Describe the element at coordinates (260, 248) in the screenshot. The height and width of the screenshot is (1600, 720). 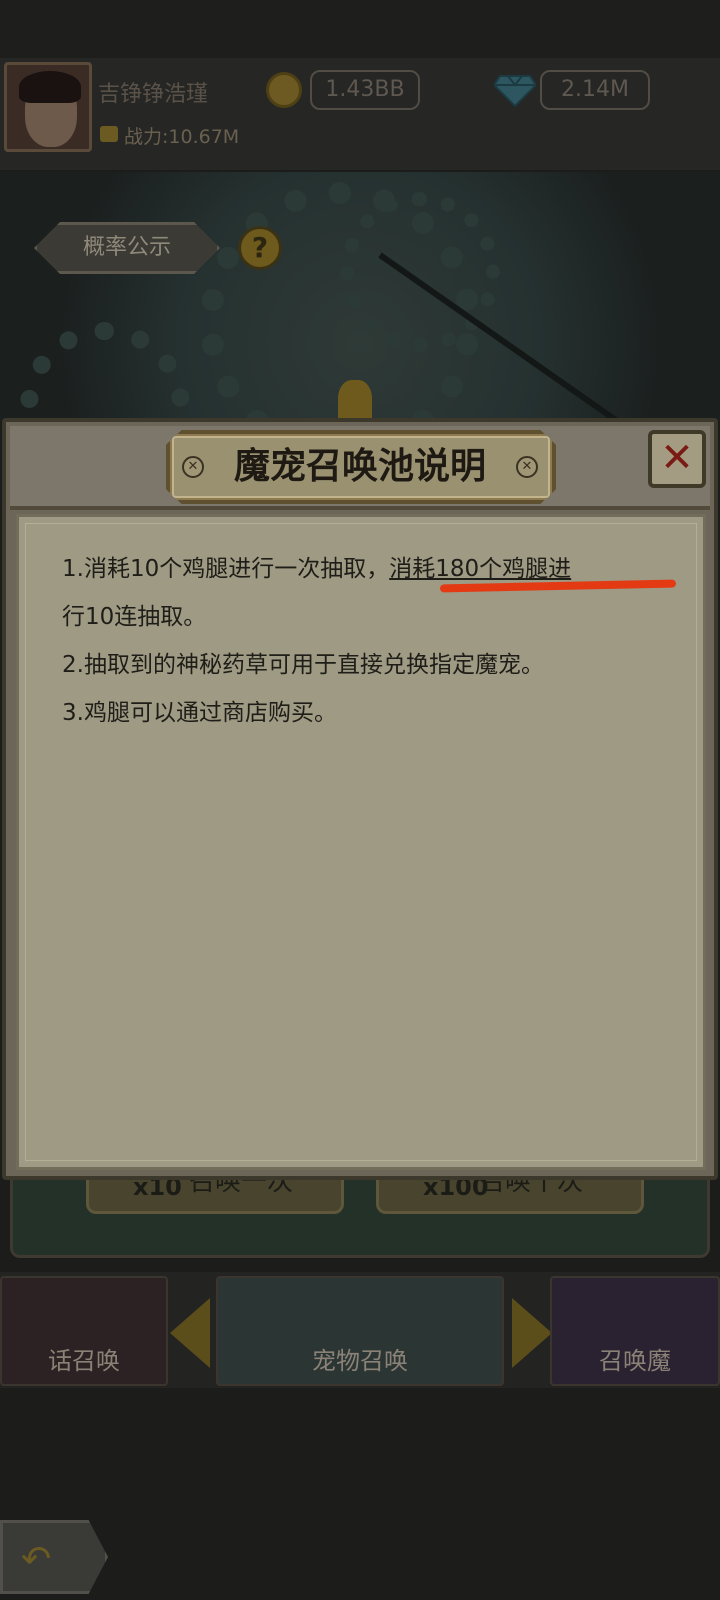
I see `help-icon: ?` at that location.